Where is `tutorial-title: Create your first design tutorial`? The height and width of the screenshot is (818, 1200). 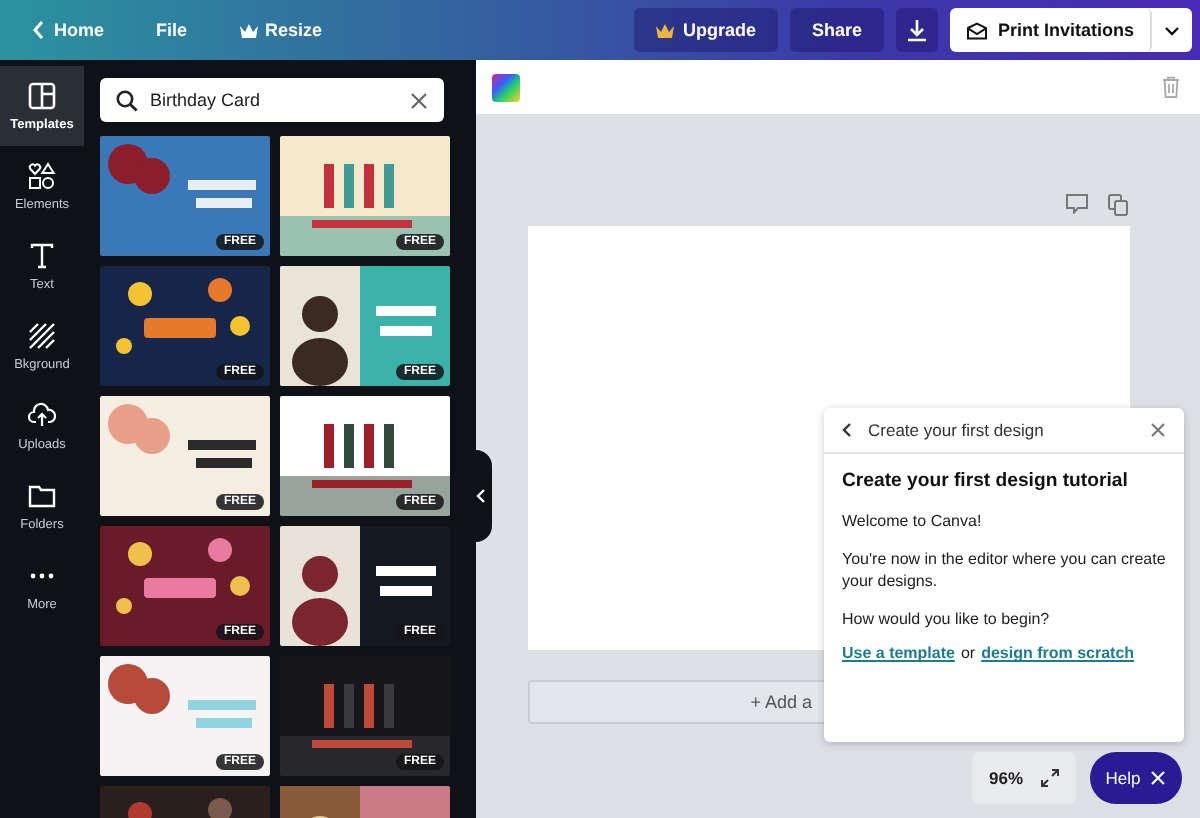
tutorial-title: Create your first design tutorial is located at coordinates (986, 481).